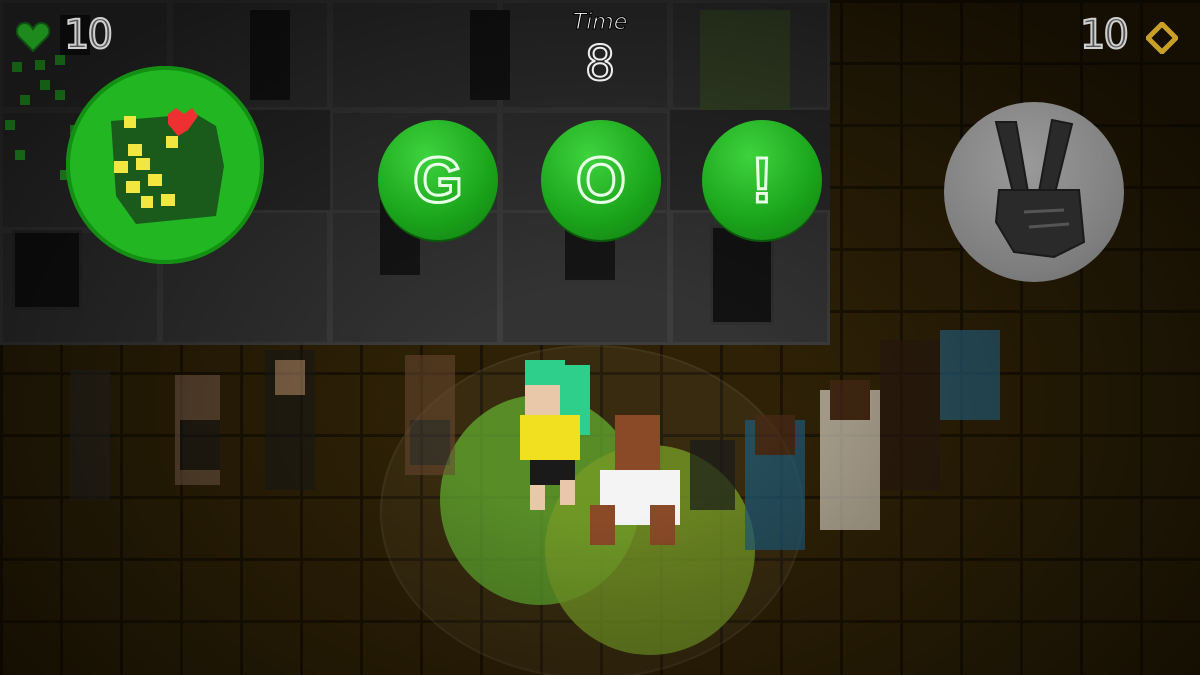 This screenshot has height=675, width=1200. I want to click on peace-sign-icon, so click(1040, 188).